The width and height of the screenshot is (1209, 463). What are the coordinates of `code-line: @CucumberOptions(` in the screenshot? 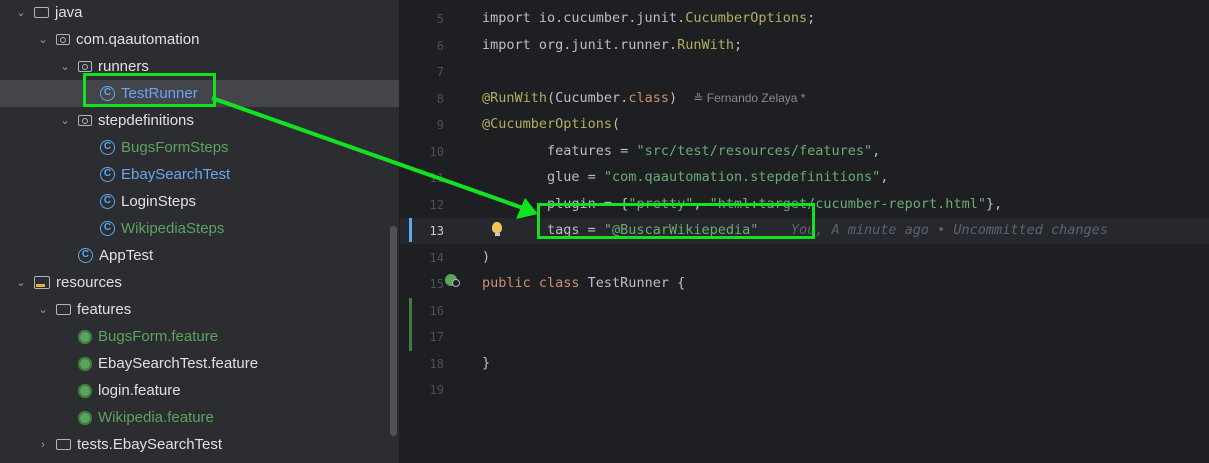 It's located at (551, 124).